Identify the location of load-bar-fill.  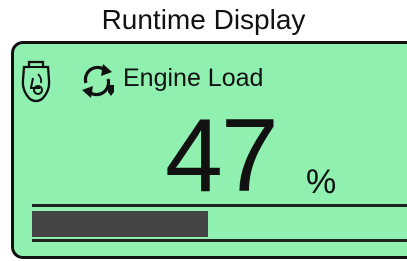
(120, 224).